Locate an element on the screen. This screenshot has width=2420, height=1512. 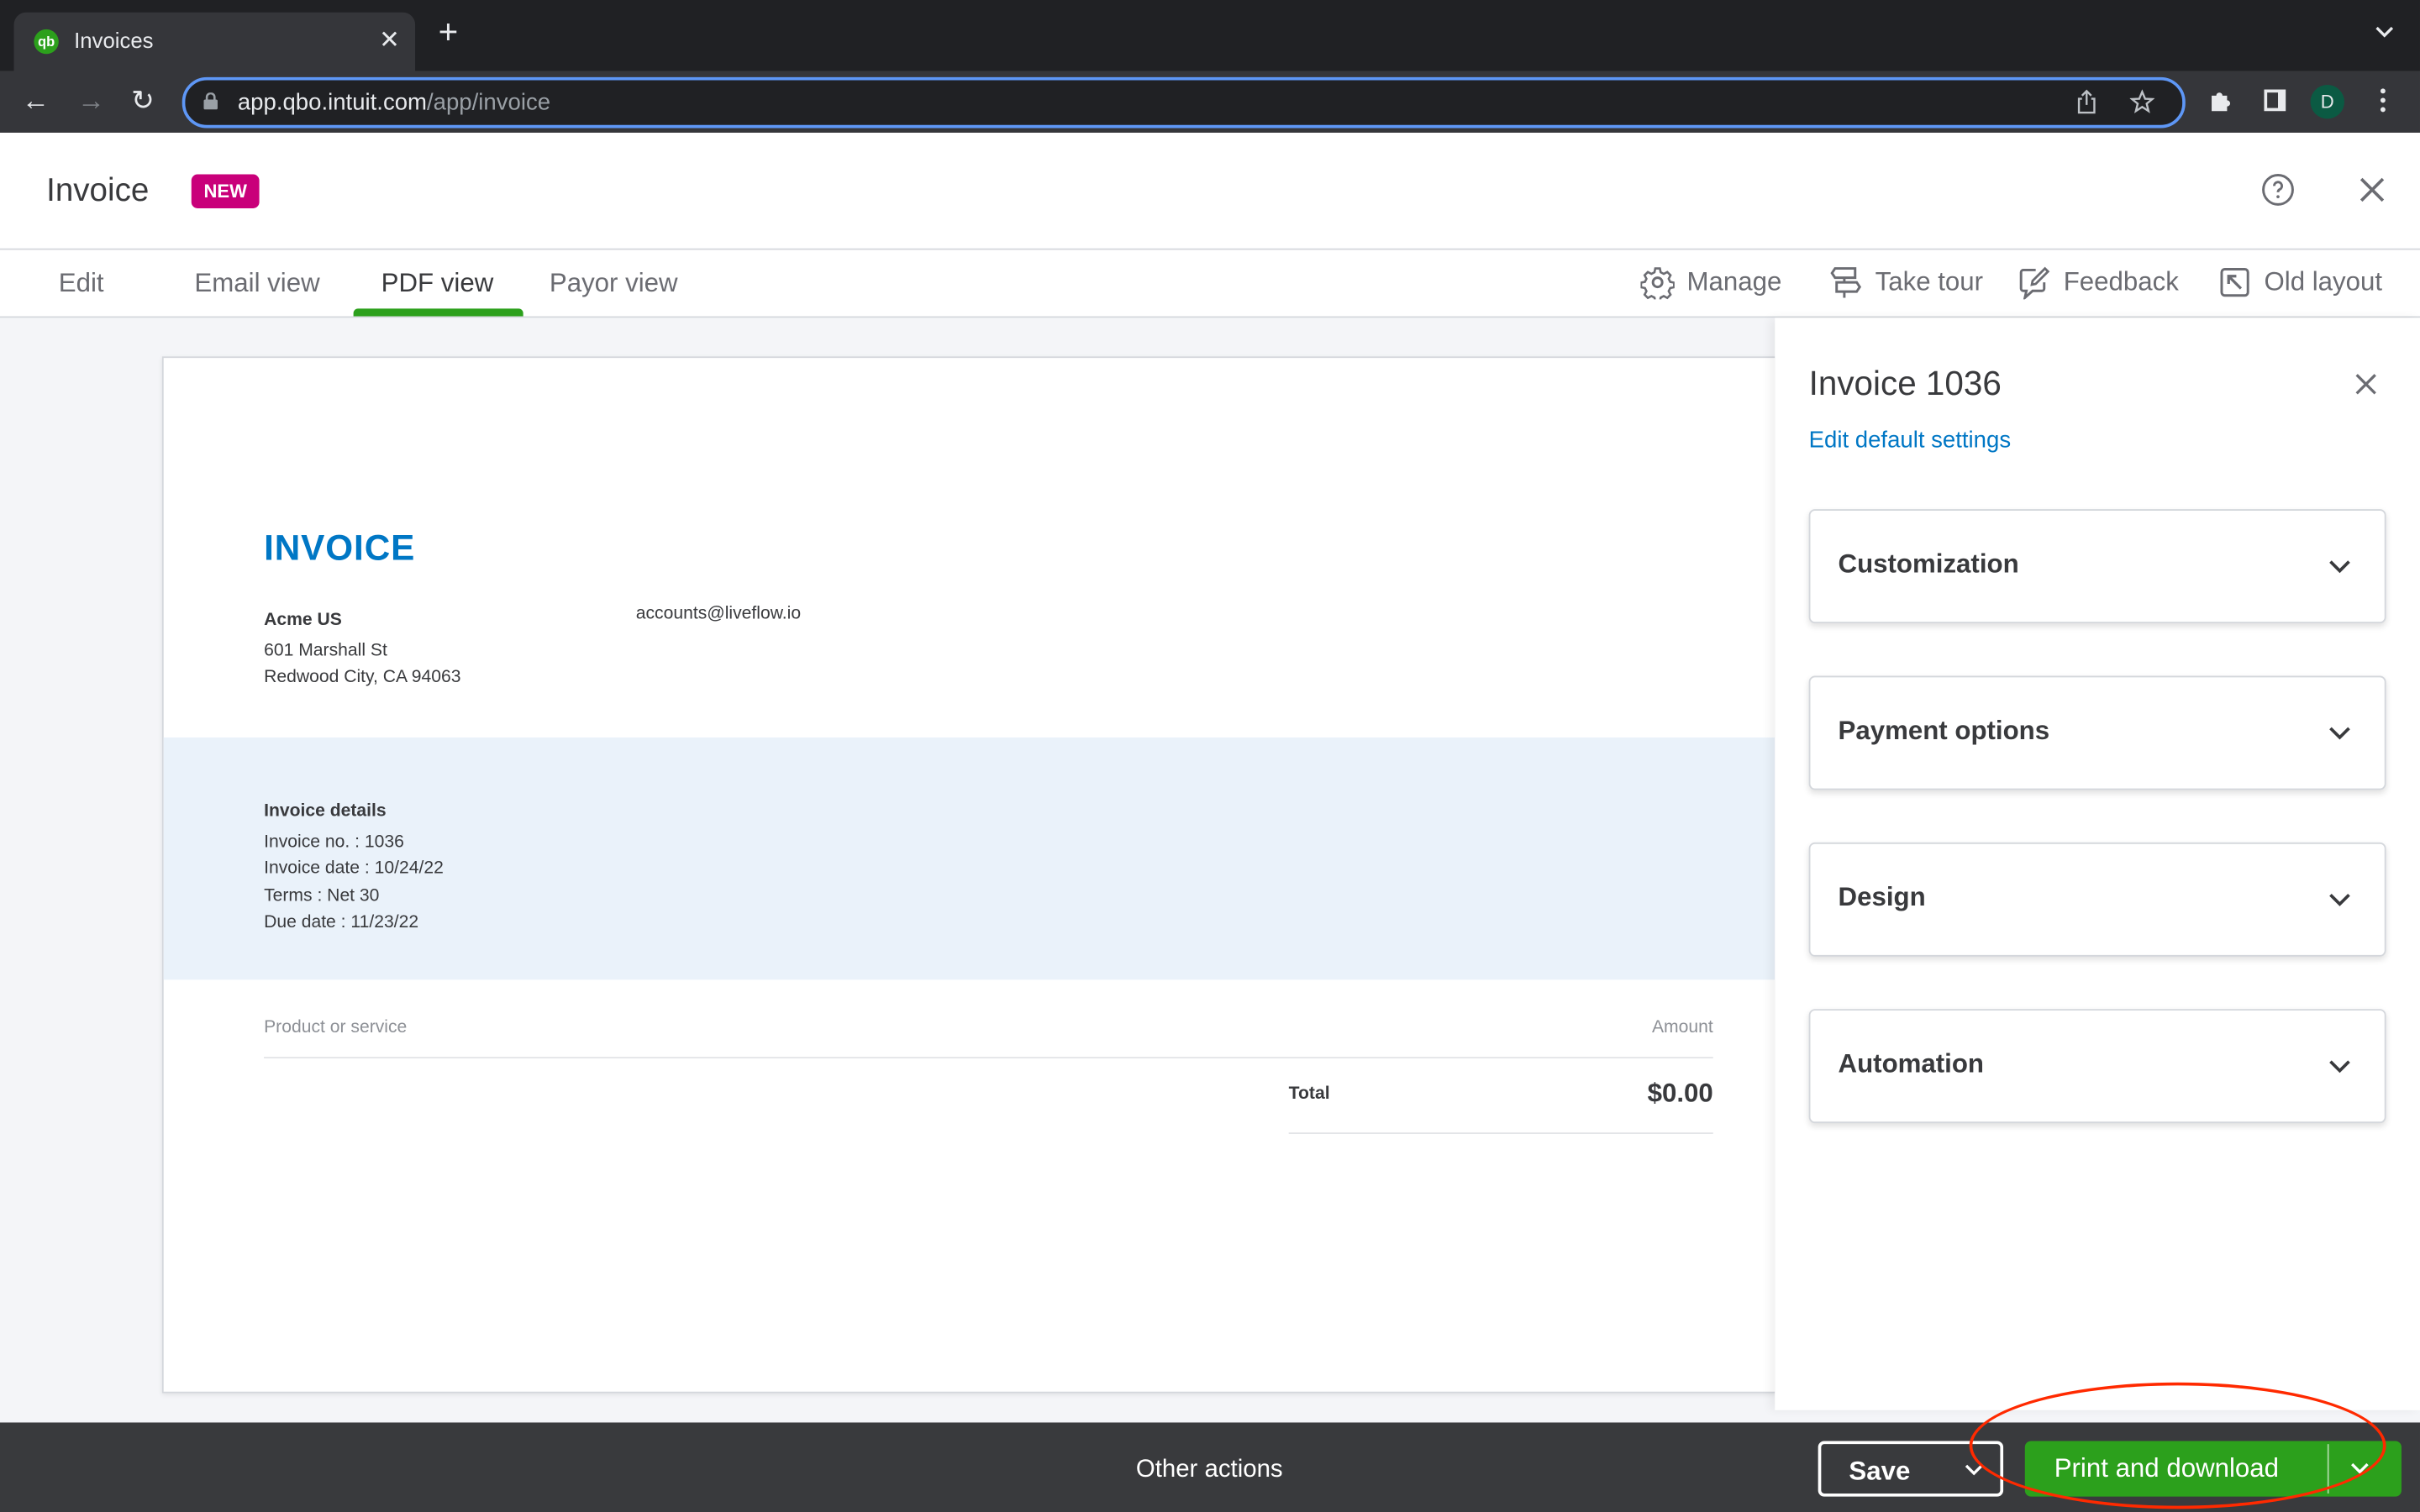
tab-payor-view: Payor view is located at coordinates (614, 284).